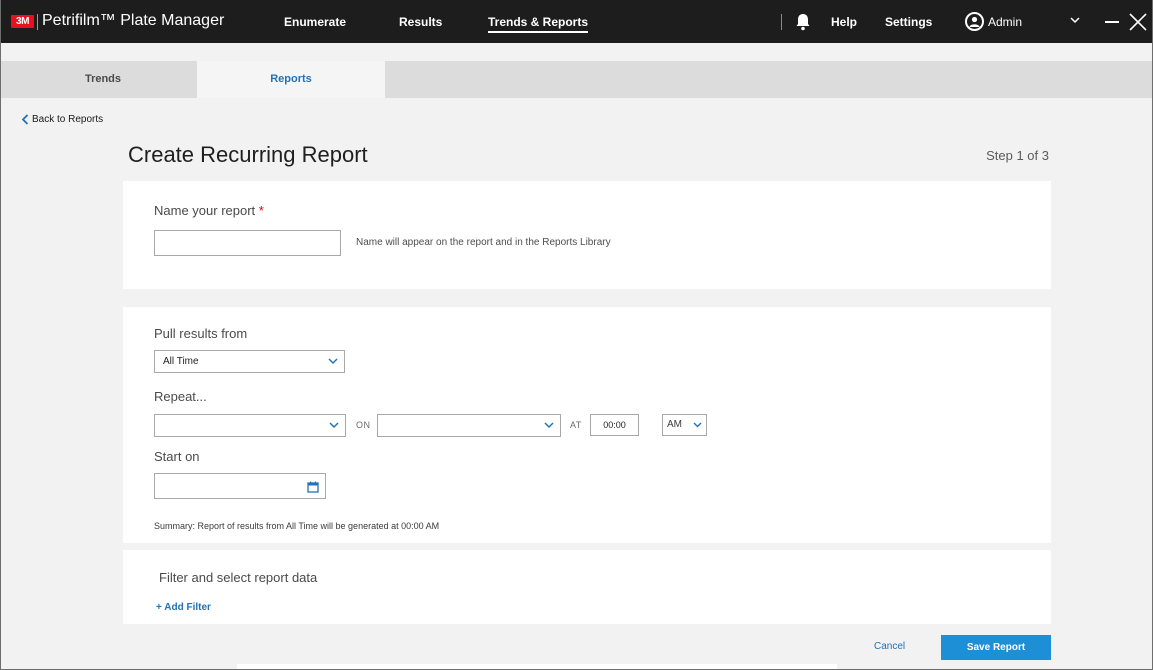  I want to click on cancel-button: Cancel, so click(889, 646).